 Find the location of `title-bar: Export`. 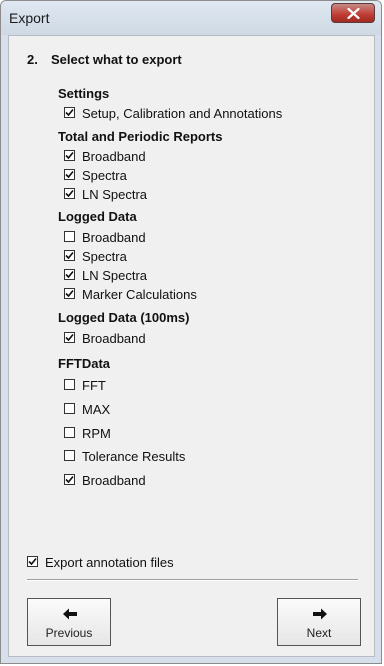

title-bar: Export is located at coordinates (191, 18).